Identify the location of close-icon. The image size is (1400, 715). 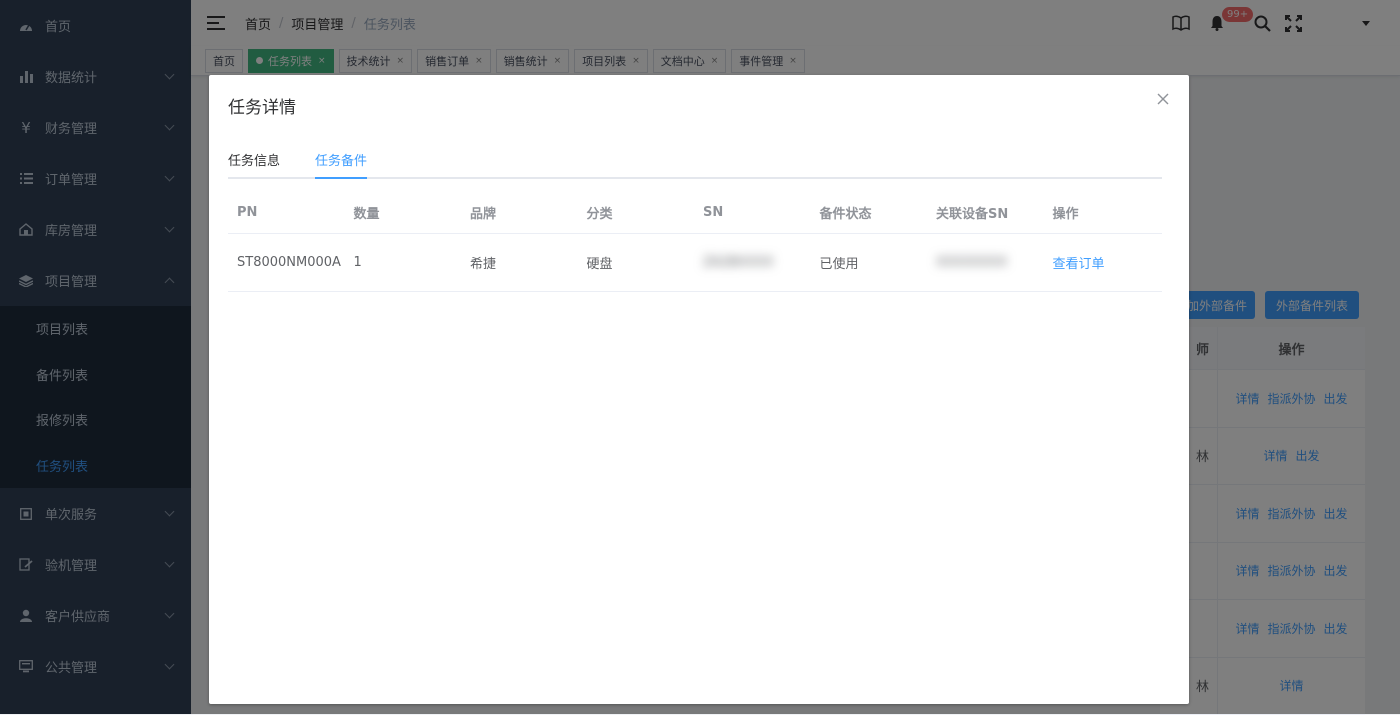
(1164, 100).